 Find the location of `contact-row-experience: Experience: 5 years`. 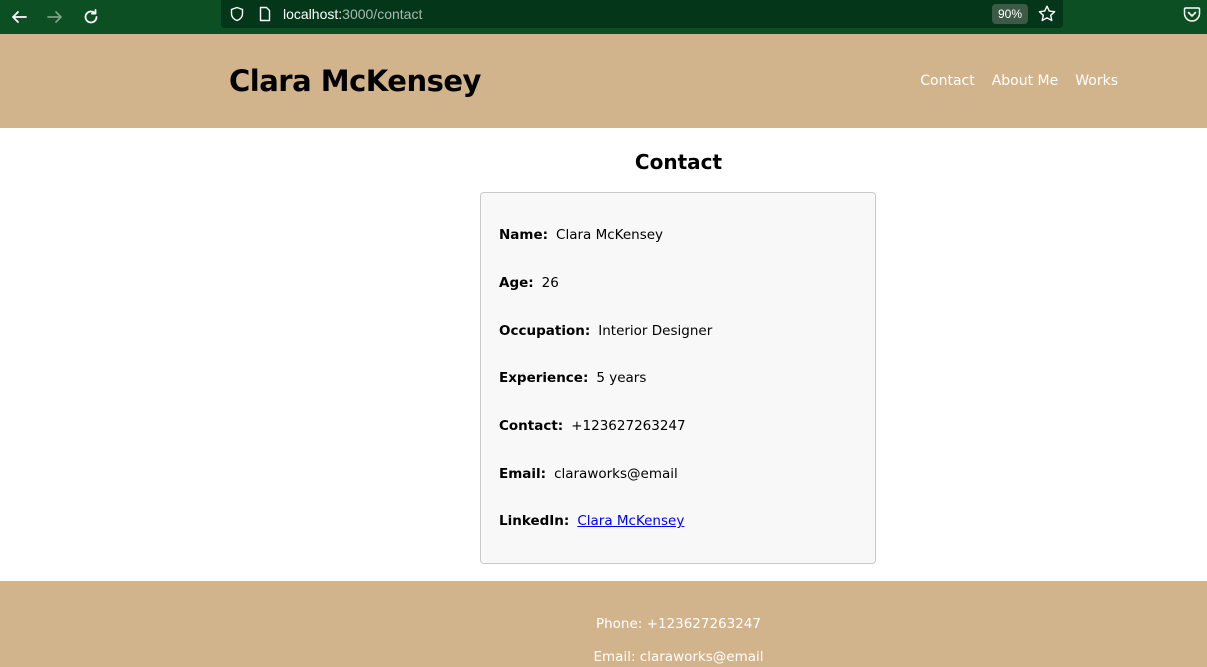

contact-row-experience: Experience: 5 years is located at coordinates (572, 378).